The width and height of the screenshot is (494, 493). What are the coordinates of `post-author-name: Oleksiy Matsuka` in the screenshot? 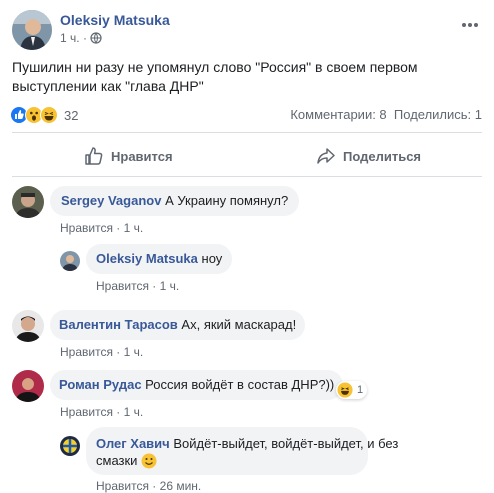 It's located at (115, 20).